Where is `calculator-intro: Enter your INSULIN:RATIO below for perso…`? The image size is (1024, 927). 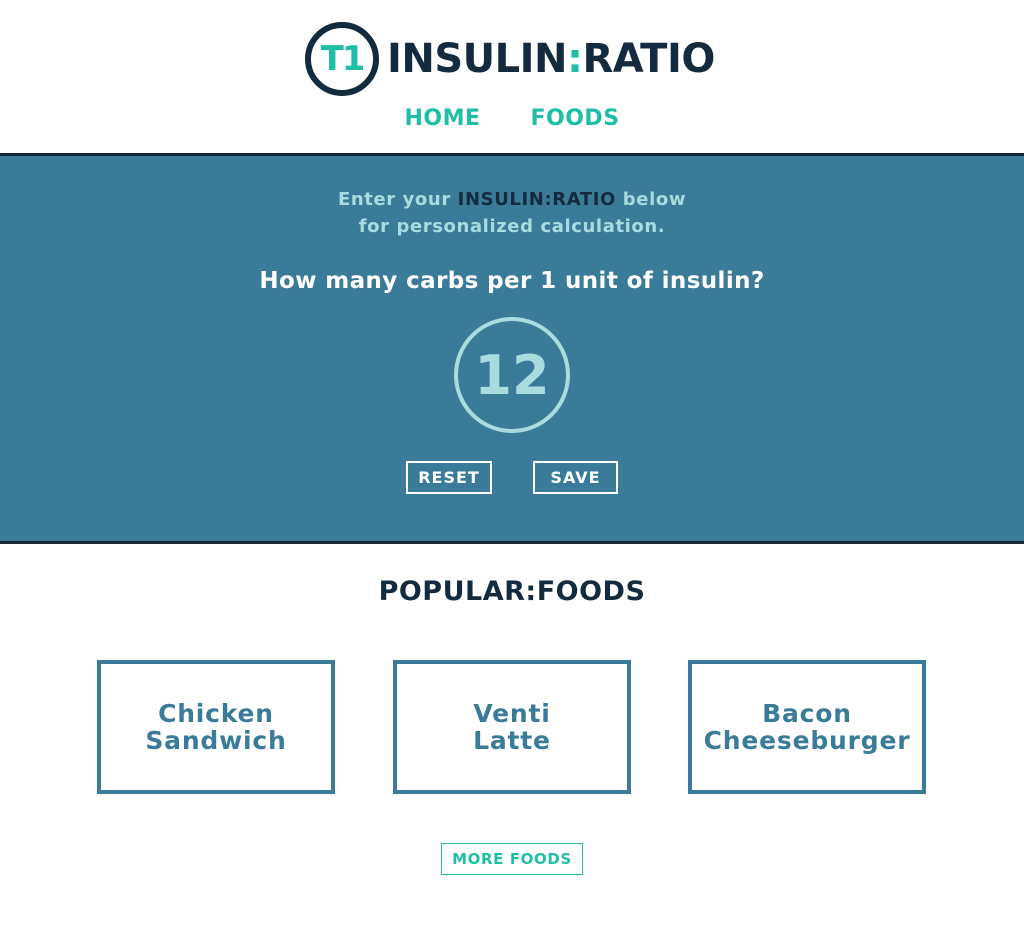 calculator-intro: Enter your INSULIN:RATIO below for perso… is located at coordinates (512, 213).